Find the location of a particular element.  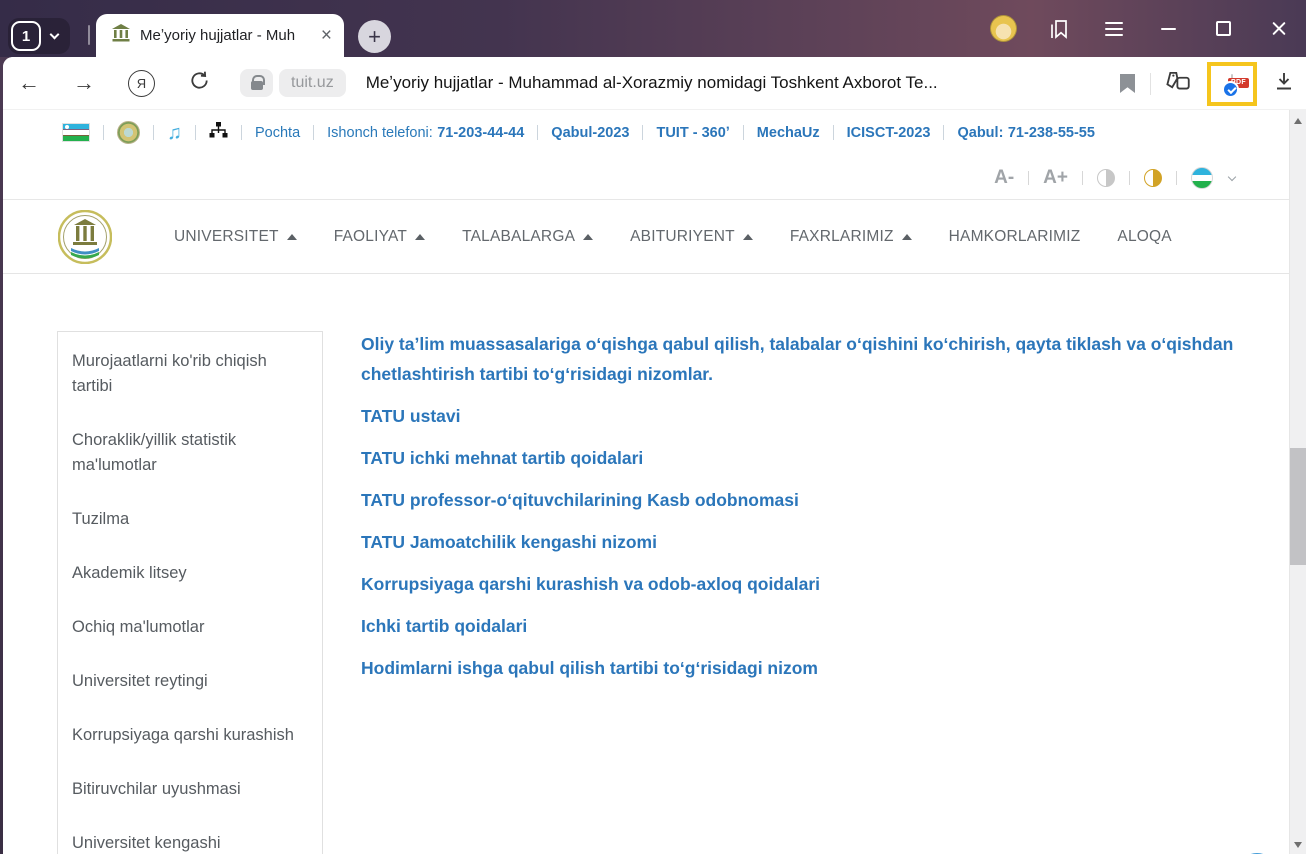

sidebar-item-reyting: Universitet reytingi is located at coordinates (190, 681).